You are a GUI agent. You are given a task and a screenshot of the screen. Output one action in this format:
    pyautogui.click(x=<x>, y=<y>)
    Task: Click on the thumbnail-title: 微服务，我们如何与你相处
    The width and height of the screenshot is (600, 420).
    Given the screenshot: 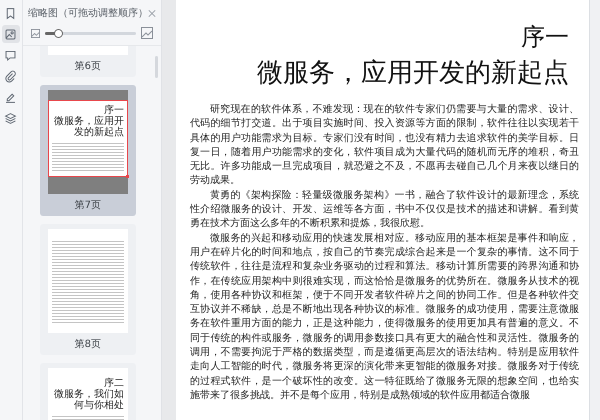 What is the action you would take?
    pyautogui.click(x=88, y=400)
    